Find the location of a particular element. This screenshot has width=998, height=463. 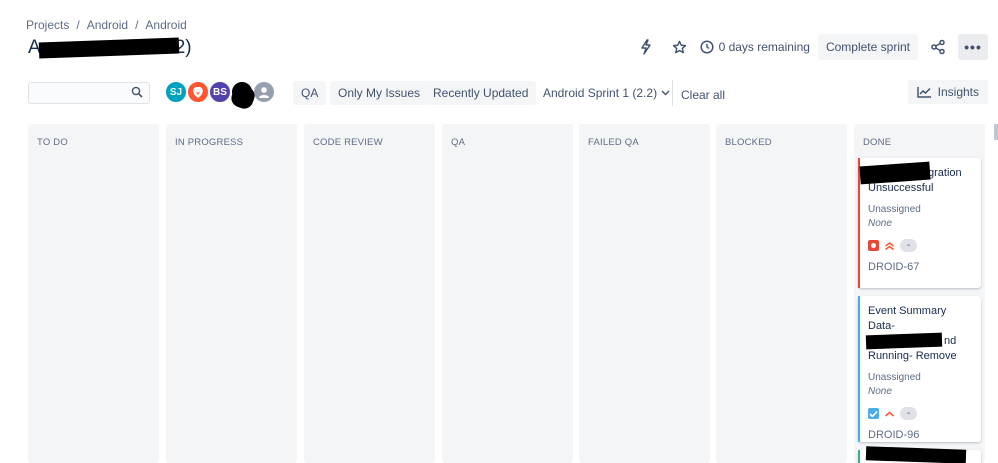

search-input is located at coordinates (79, 93).